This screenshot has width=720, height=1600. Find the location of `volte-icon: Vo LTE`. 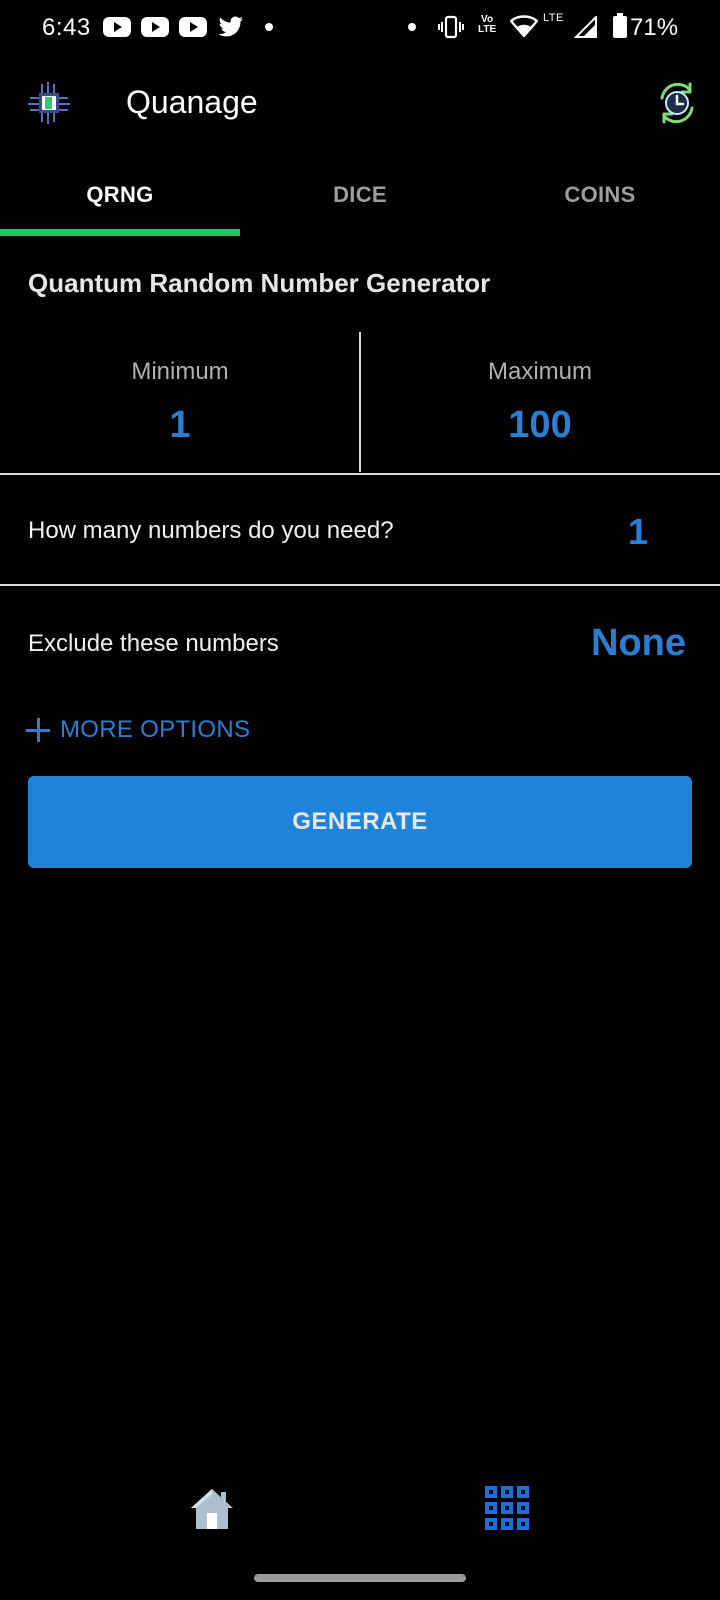

volte-icon: Vo LTE is located at coordinates (487, 24).